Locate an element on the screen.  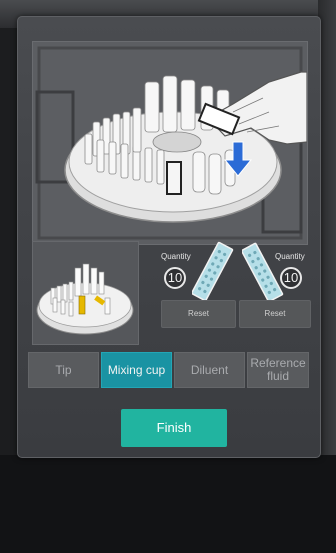
tab-tip: Tip is located at coordinates (63, 370).